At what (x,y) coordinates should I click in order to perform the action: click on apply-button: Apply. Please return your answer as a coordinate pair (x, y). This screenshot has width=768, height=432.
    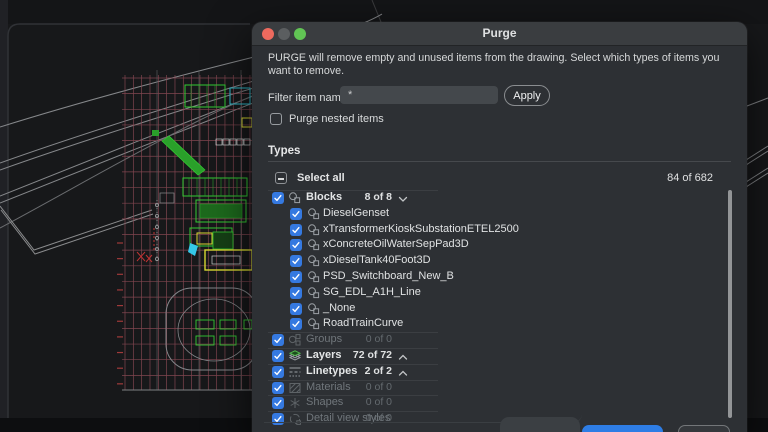
    Looking at the image, I should click on (527, 95).